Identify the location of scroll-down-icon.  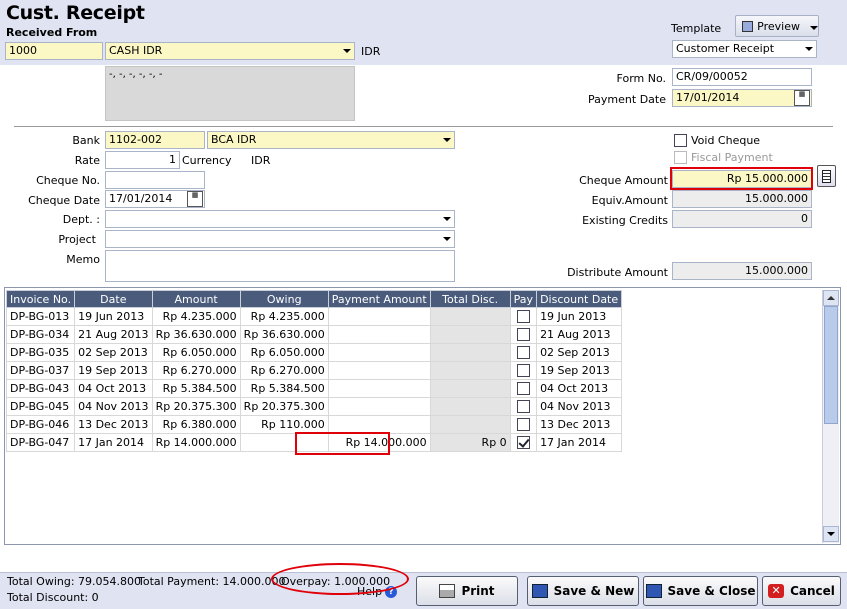
(831, 534).